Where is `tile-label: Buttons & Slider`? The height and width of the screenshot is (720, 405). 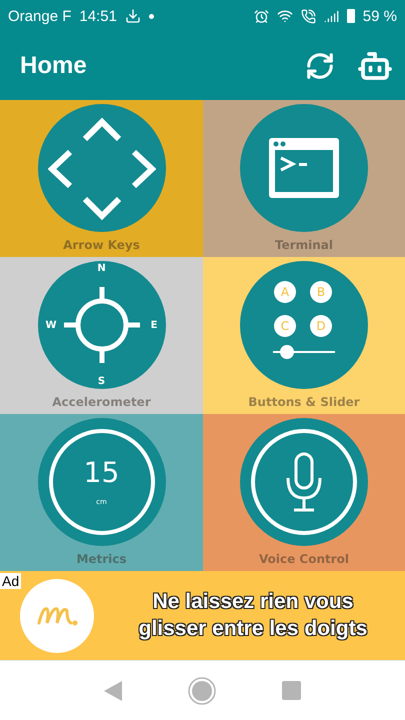 tile-label: Buttons & Slider is located at coordinates (304, 402).